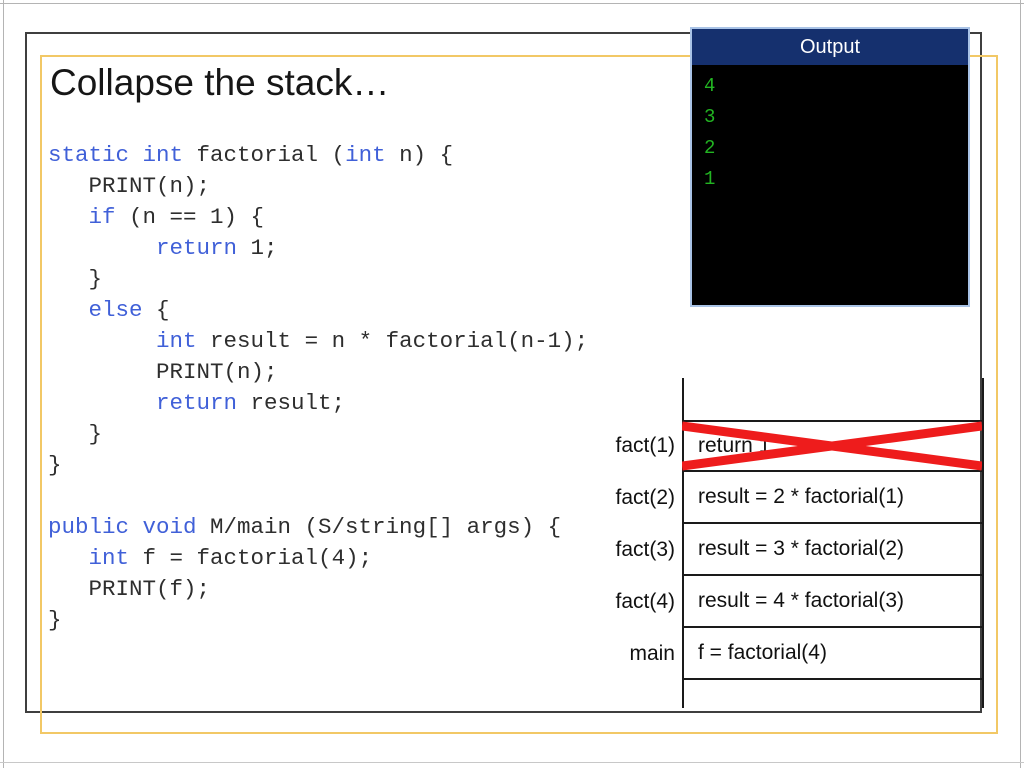  I want to click on code-text: (n == 1) {, so click(190, 217).